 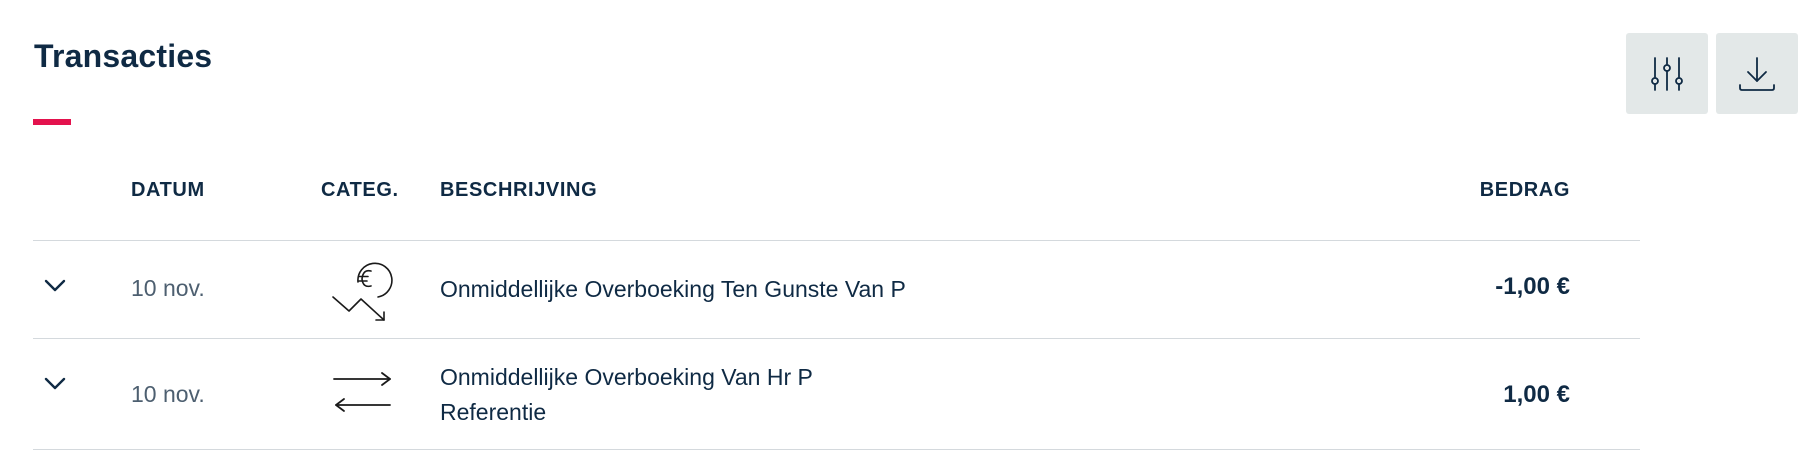 What do you see at coordinates (626, 377) in the screenshot?
I see `description-line-1: Onmiddellijke Overboeking Van Hr P` at bounding box center [626, 377].